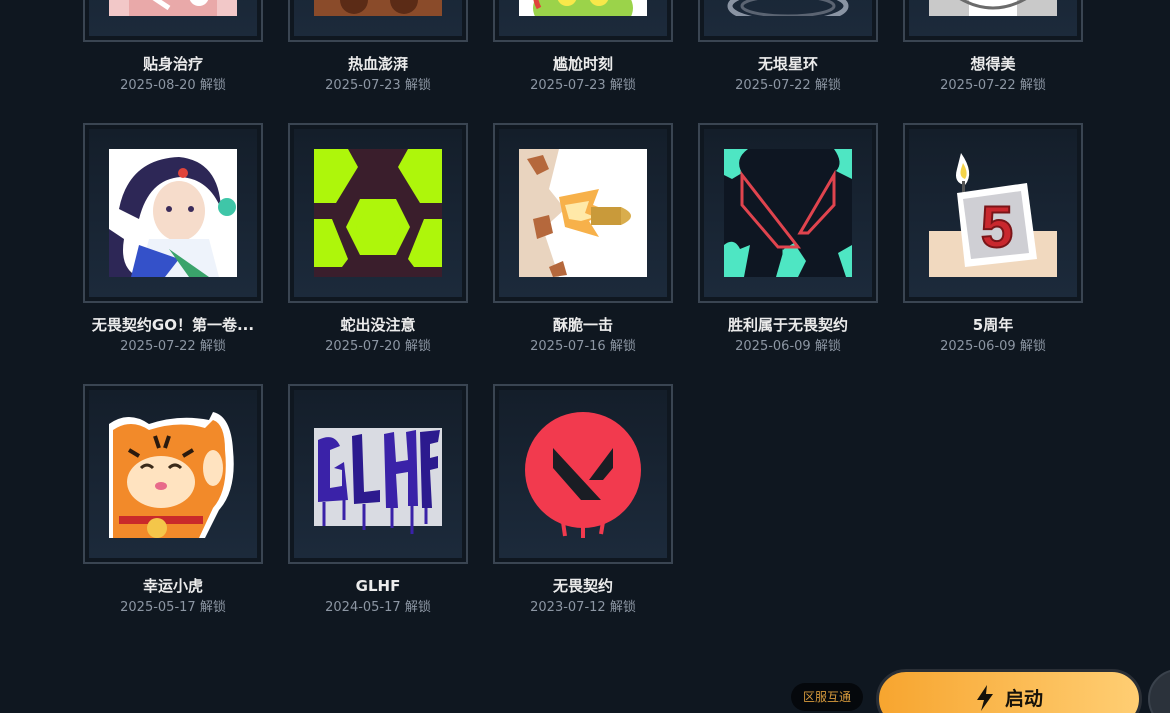  I want to click on unlock-date: 2025-05-17 解锁, so click(173, 607).